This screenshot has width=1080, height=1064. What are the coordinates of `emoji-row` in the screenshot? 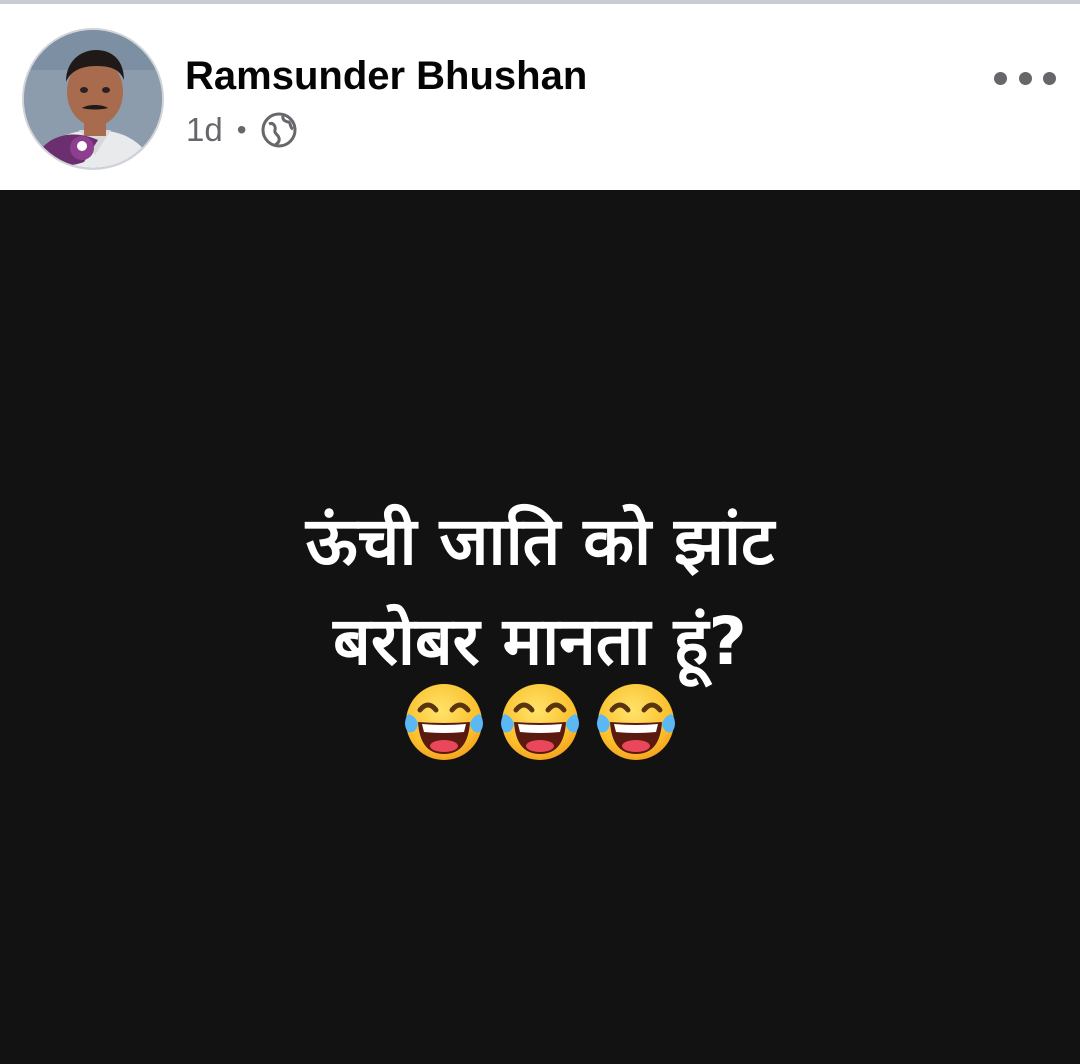 It's located at (540, 722).